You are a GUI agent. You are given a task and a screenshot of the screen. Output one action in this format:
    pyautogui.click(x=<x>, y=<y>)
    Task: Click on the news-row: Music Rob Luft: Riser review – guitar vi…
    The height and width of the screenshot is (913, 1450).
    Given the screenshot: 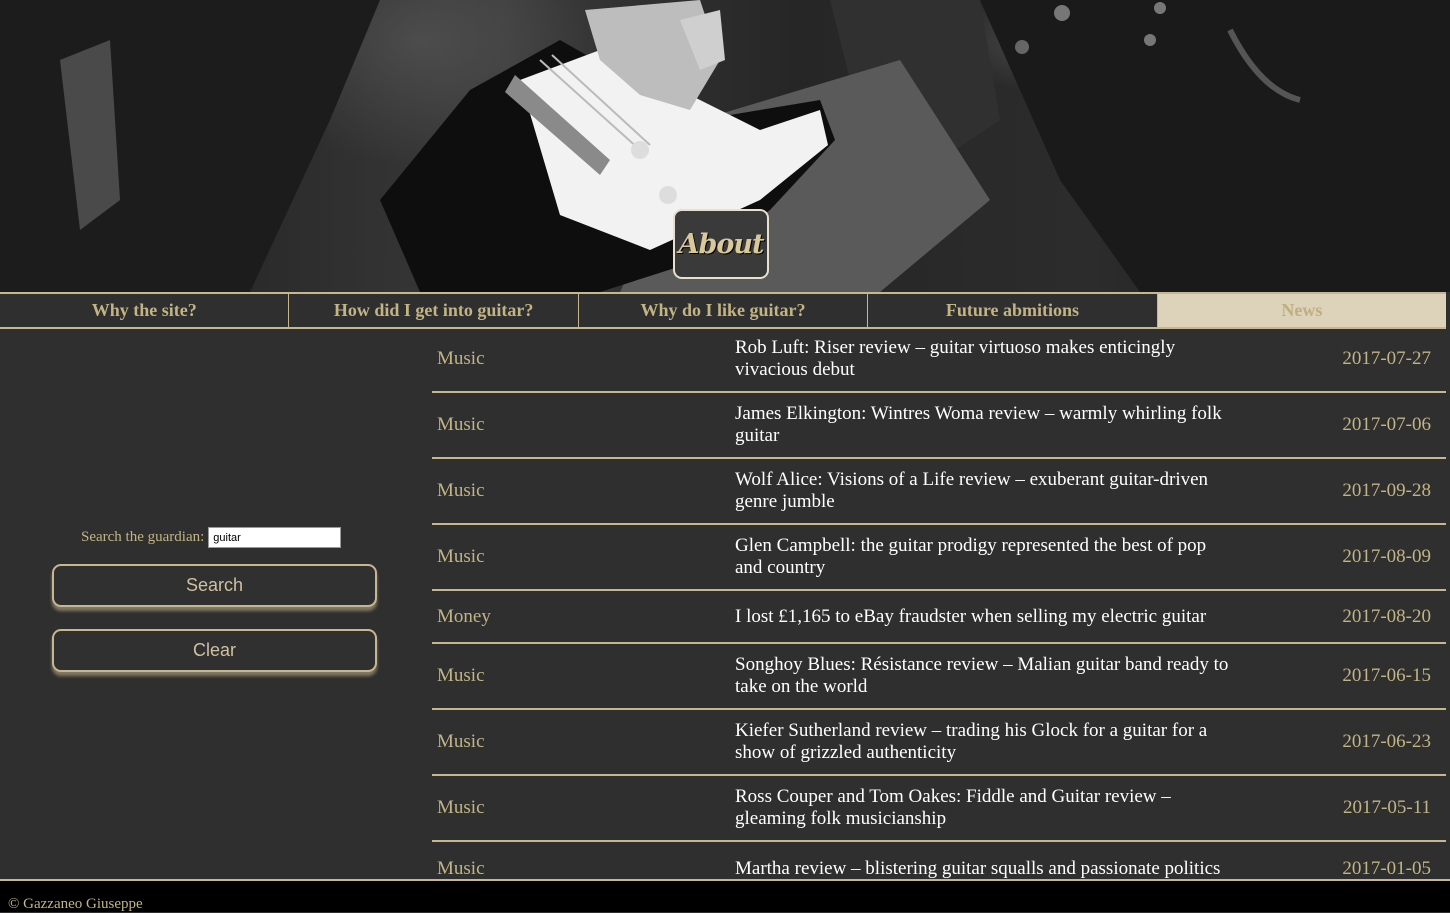 What is the action you would take?
    pyautogui.click(x=939, y=360)
    